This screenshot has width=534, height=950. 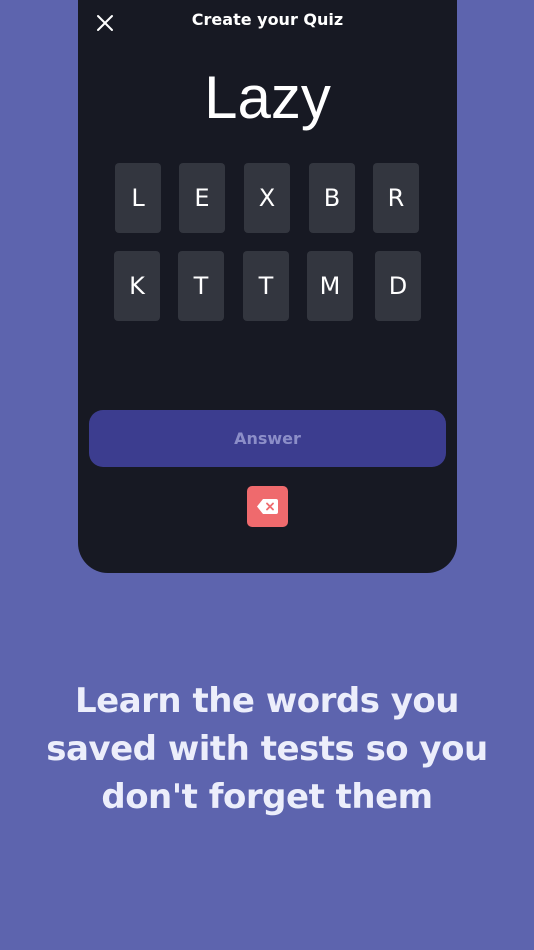 I want to click on letter-tile: X, so click(x=267, y=198).